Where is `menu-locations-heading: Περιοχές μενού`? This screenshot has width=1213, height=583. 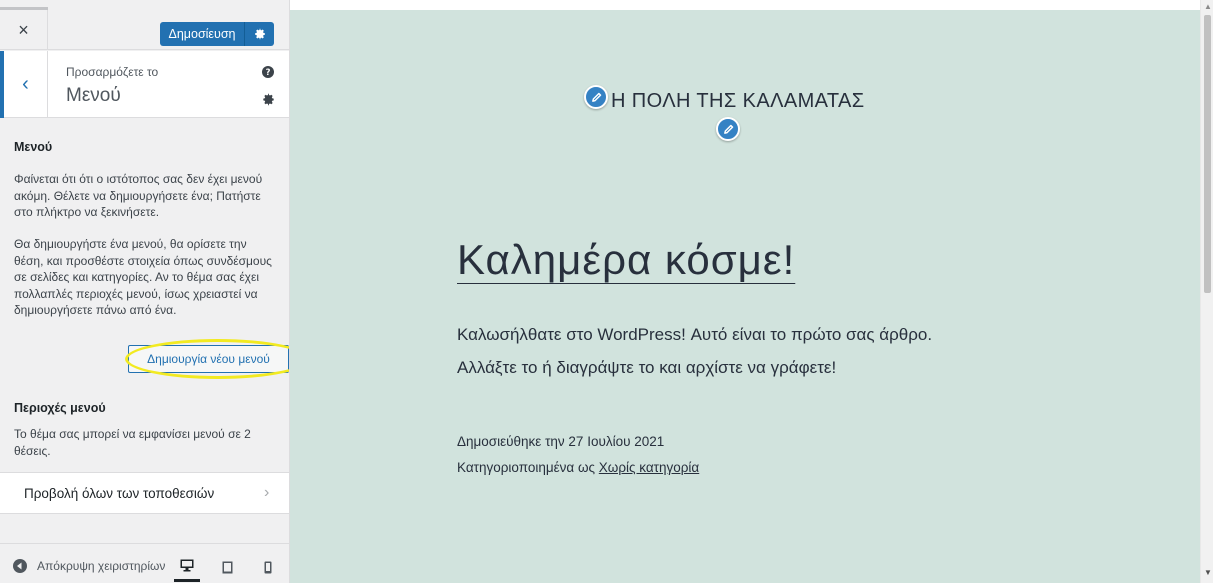
menu-locations-heading: Περιοχές μενού is located at coordinates (60, 408).